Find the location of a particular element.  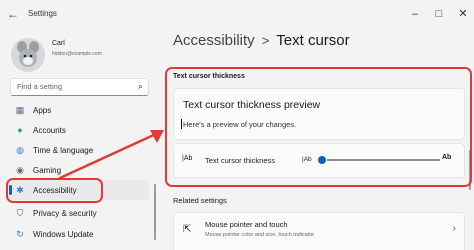

breadcrumb-parent: Accessibility is located at coordinates (214, 40).